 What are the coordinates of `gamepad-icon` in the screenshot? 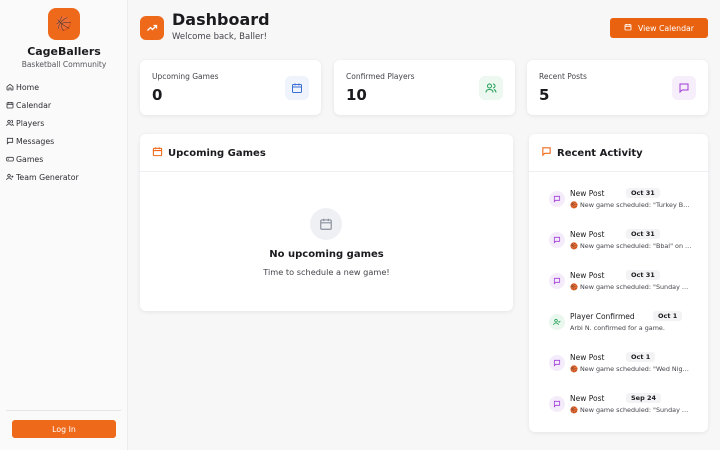 It's located at (10, 159).